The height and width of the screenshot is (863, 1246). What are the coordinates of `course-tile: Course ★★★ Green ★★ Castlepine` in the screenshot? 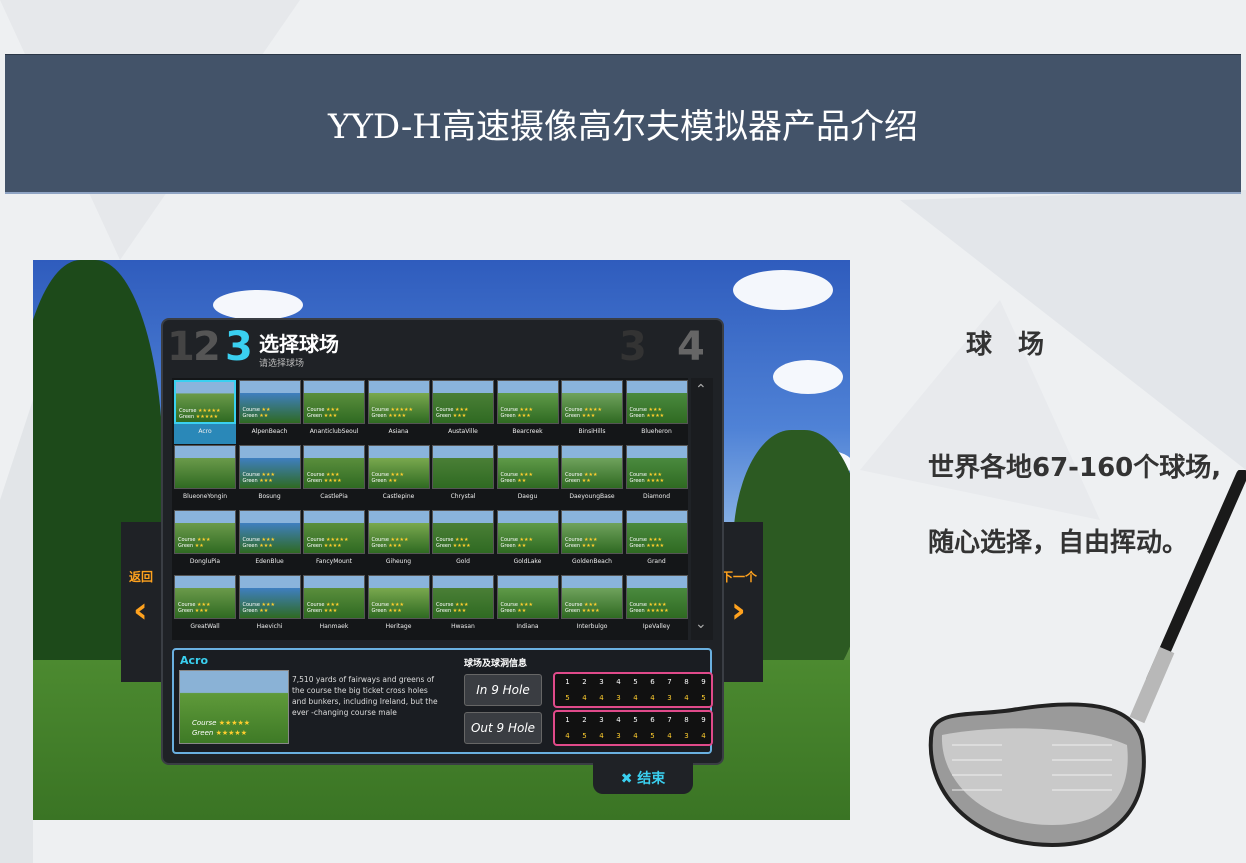 It's located at (398, 477).